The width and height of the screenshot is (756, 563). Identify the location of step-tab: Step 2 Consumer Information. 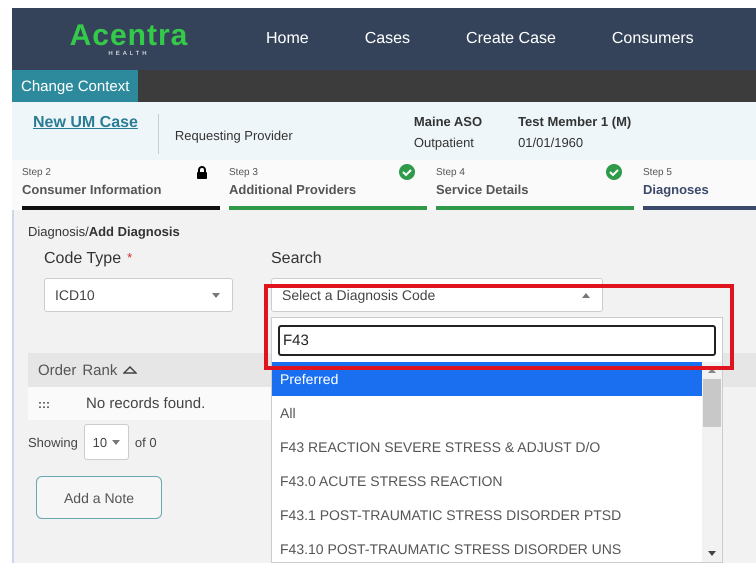
(121, 187).